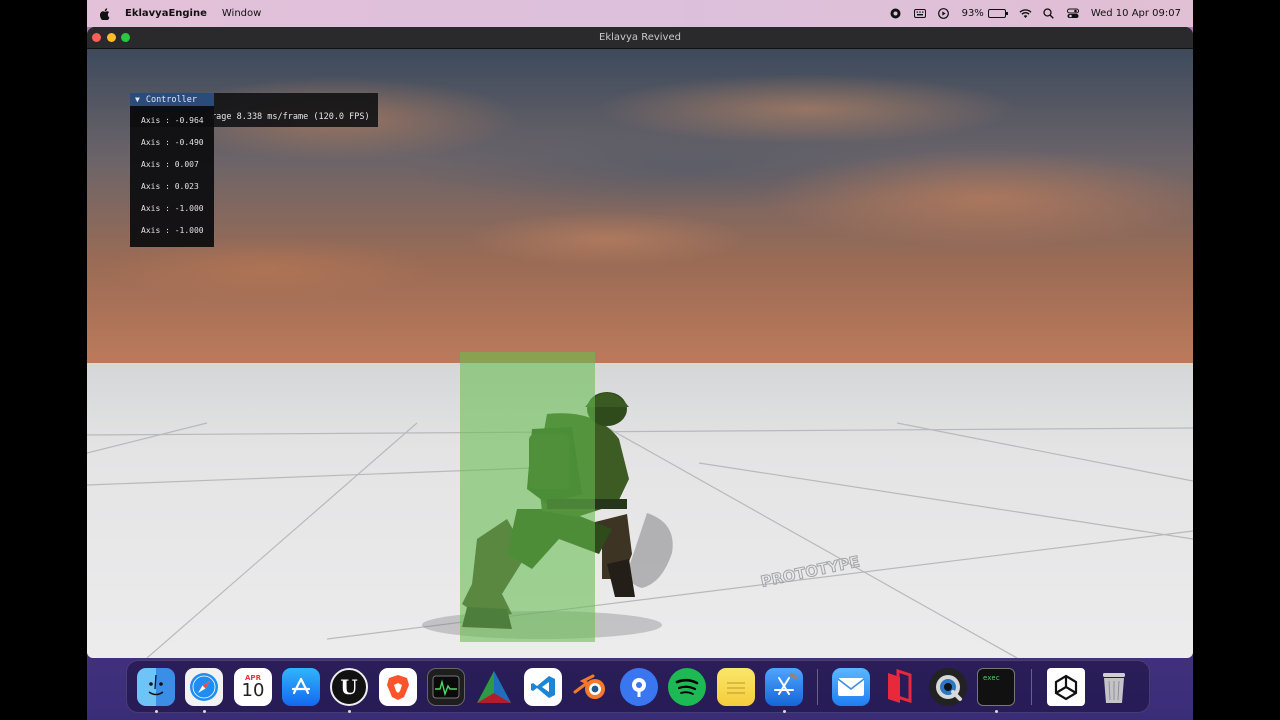  What do you see at coordinates (1136, 13) in the screenshot?
I see `menubar-clock: Wed 10 Apr 09:07` at bounding box center [1136, 13].